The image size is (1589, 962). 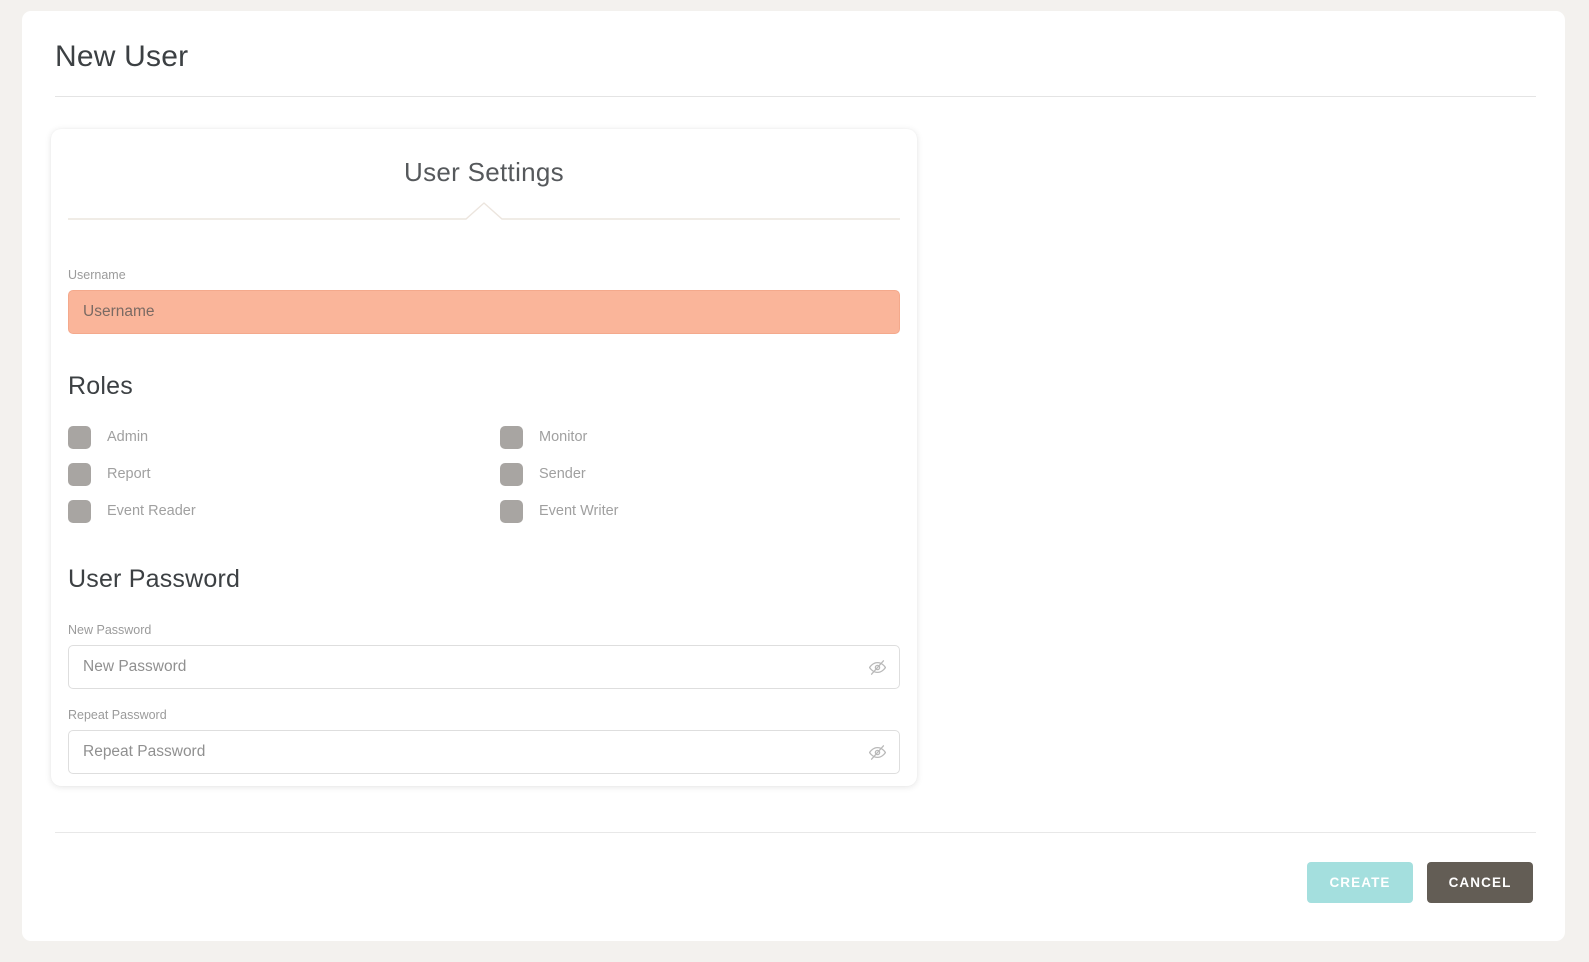 What do you see at coordinates (100, 386) in the screenshot?
I see `roles-heading: Roles` at bounding box center [100, 386].